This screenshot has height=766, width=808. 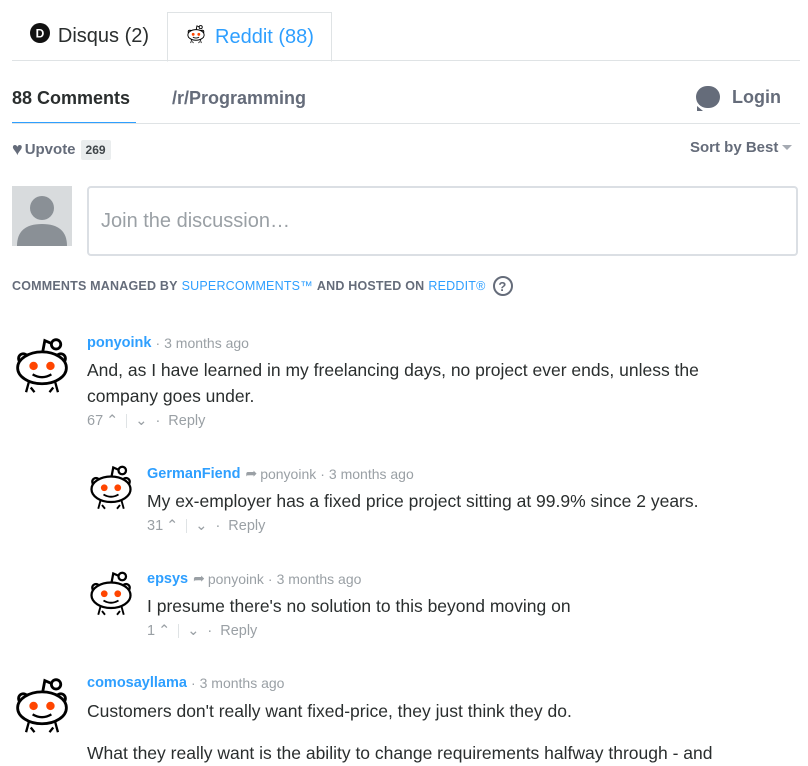 I want to click on sort-dropdown: Sort by Best, so click(x=741, y=147).